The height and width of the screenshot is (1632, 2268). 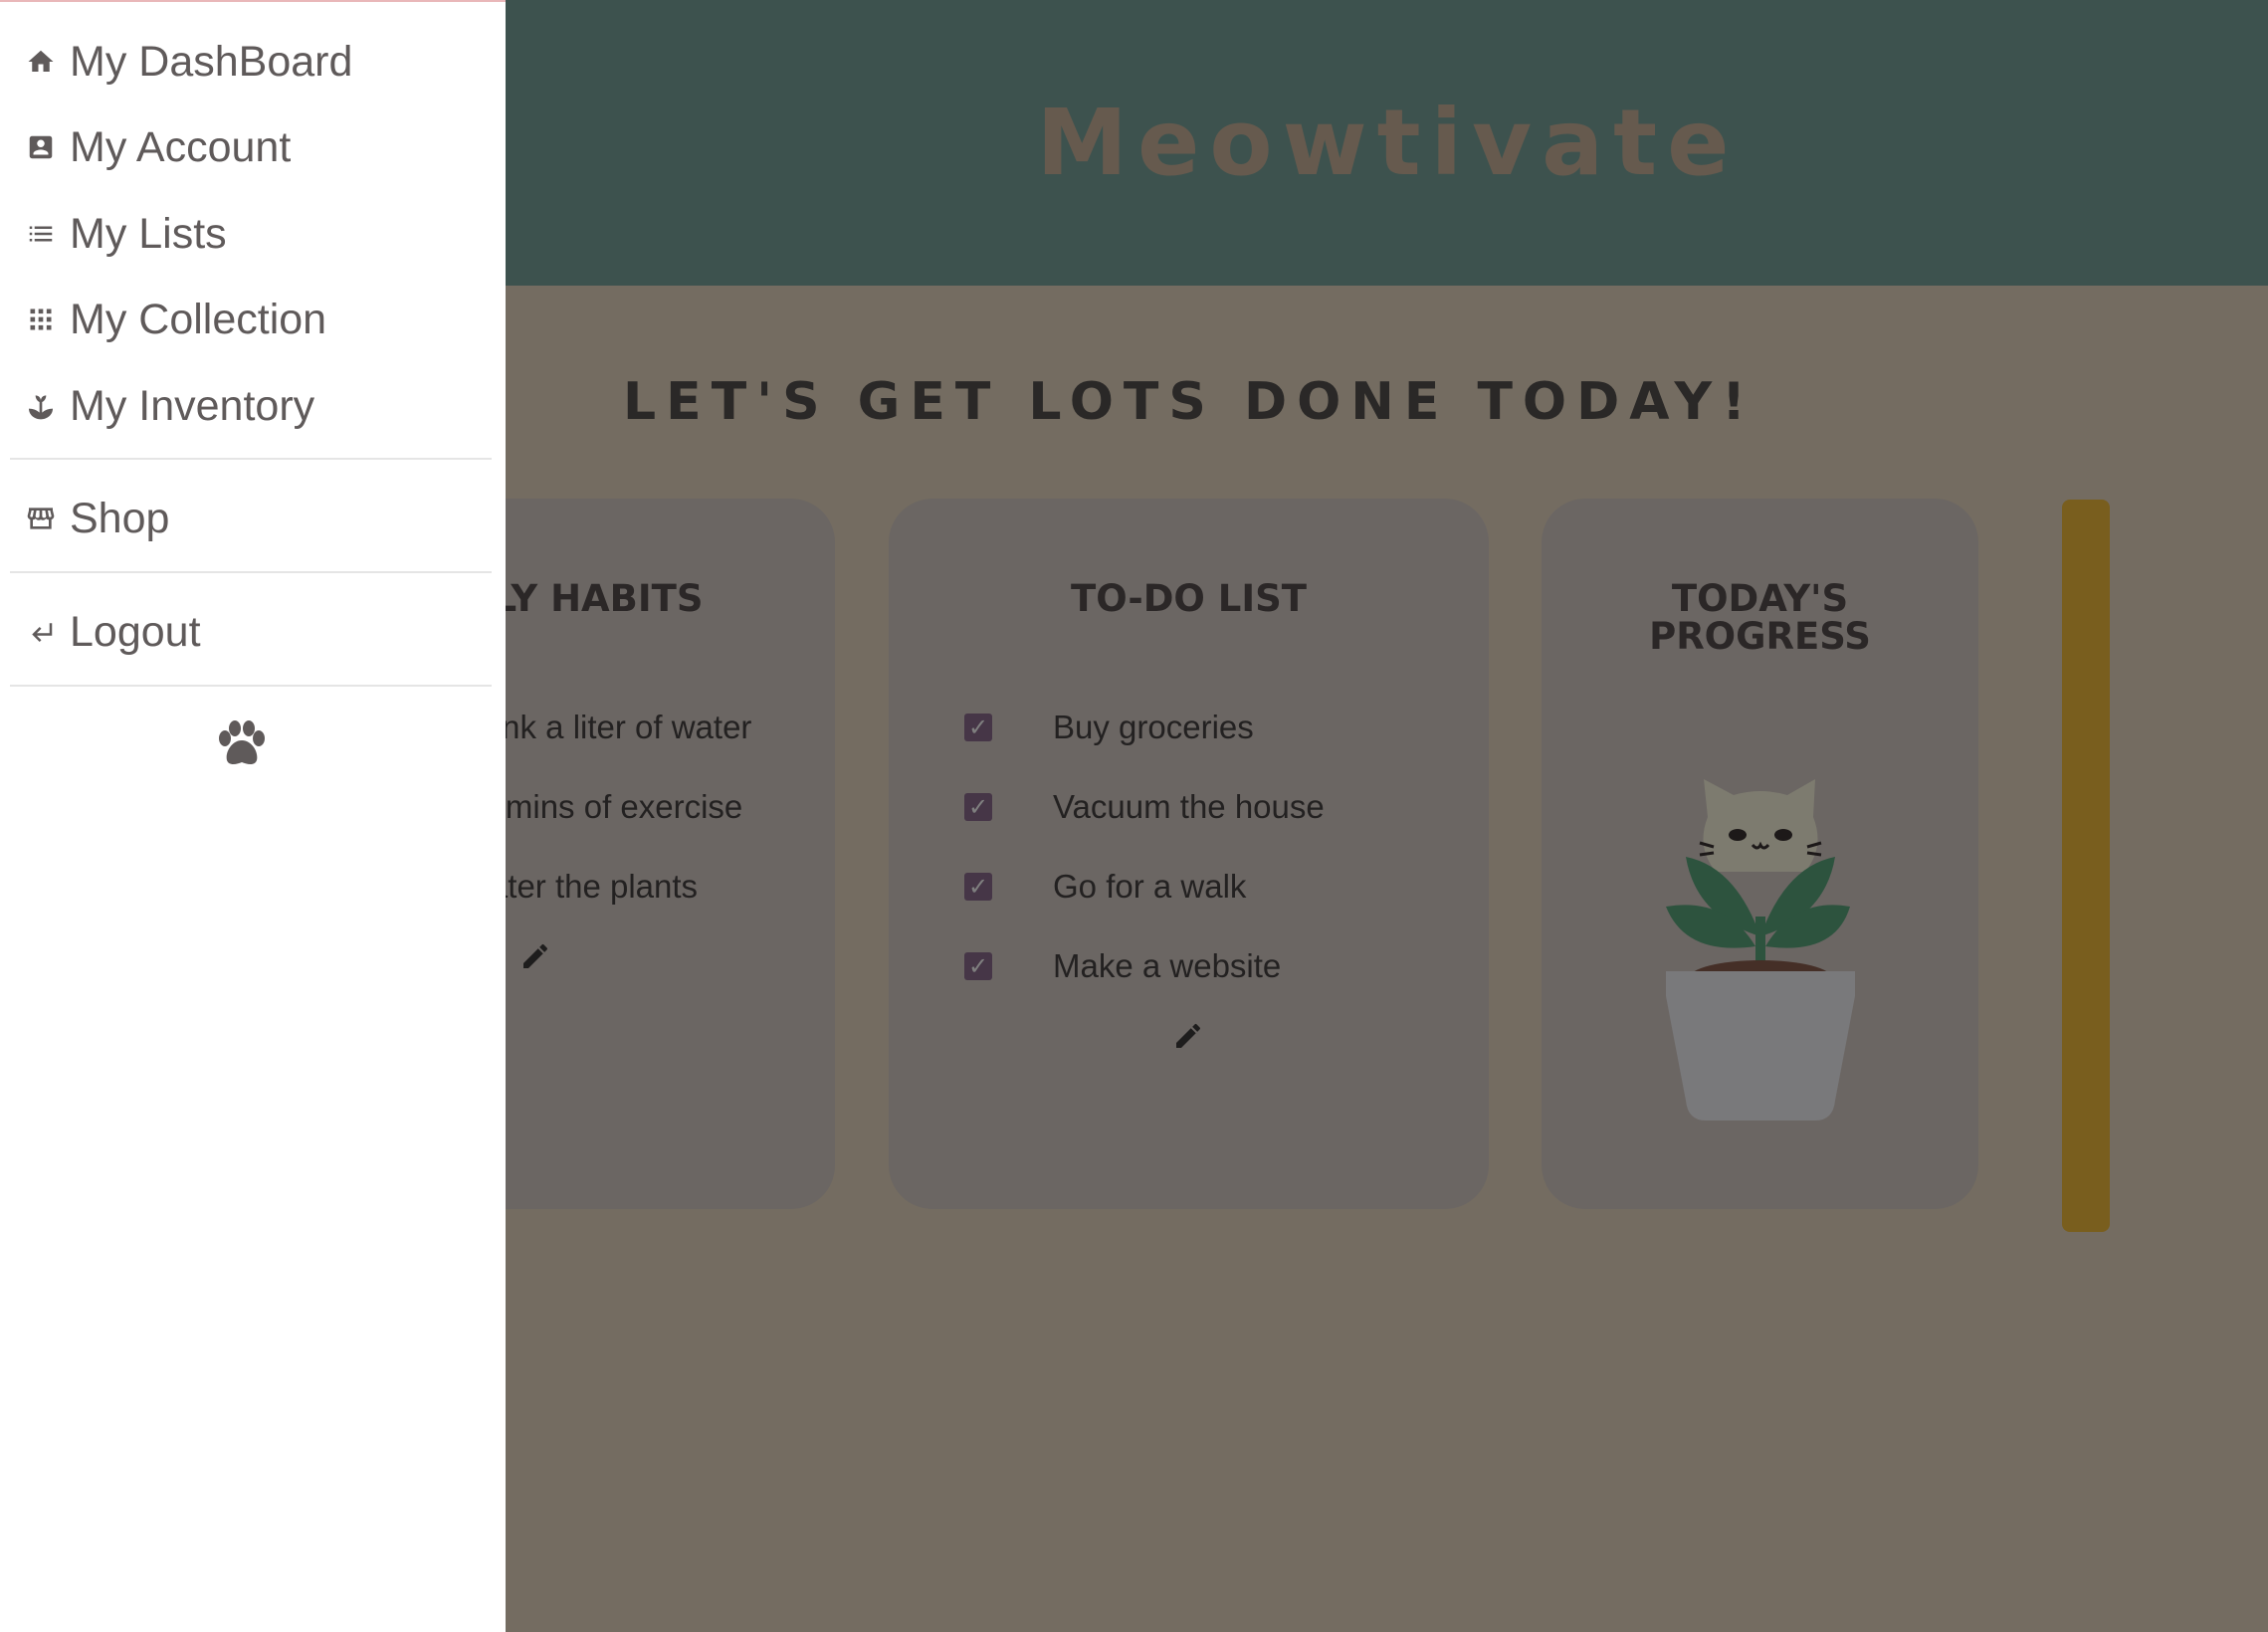 I want to click on list-icon, so click(x=41, y=234).